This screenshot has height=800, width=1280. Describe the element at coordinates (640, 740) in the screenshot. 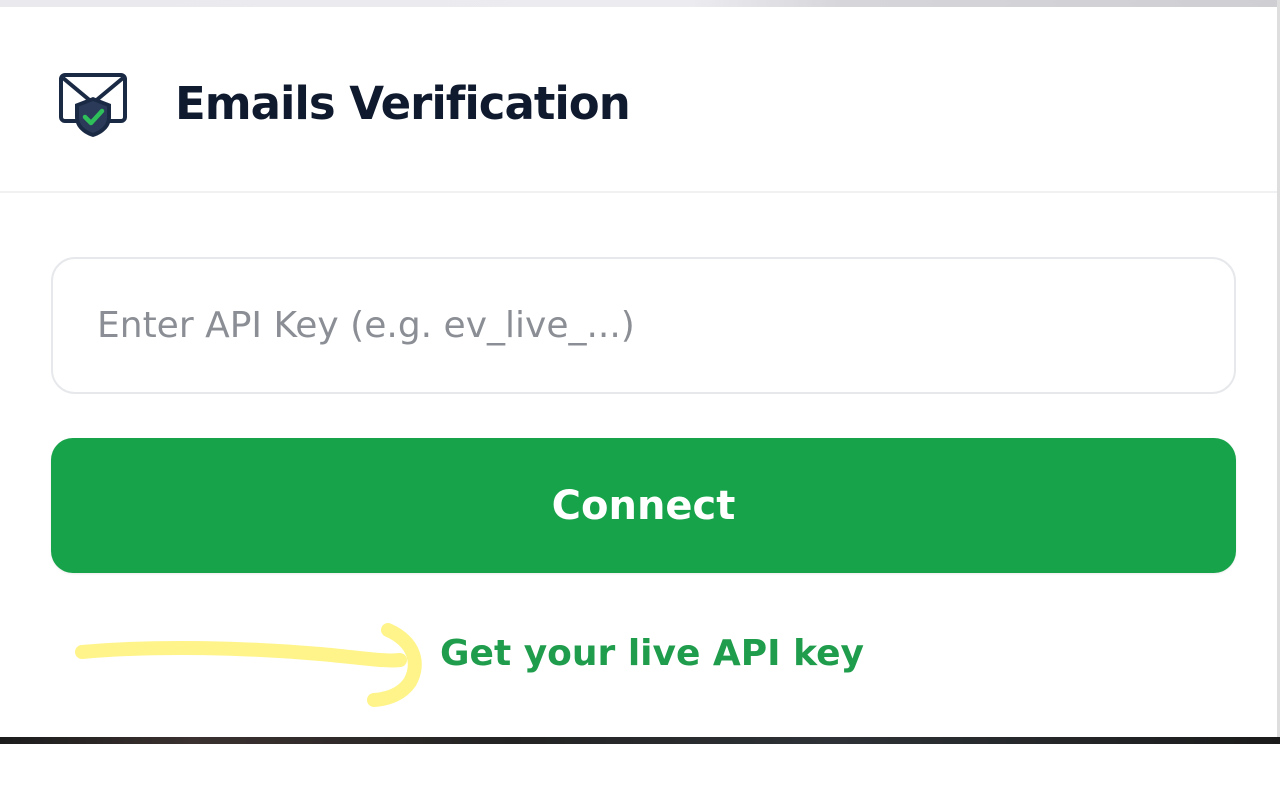

I see `browser-bottom-edge` at that location.